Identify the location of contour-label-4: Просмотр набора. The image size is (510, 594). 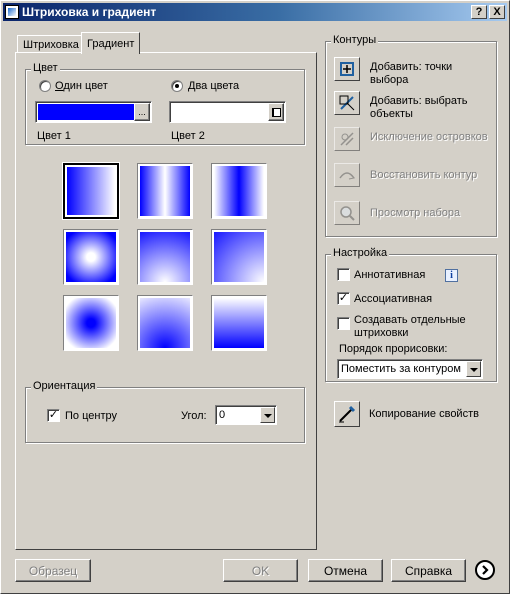
(415, 213).